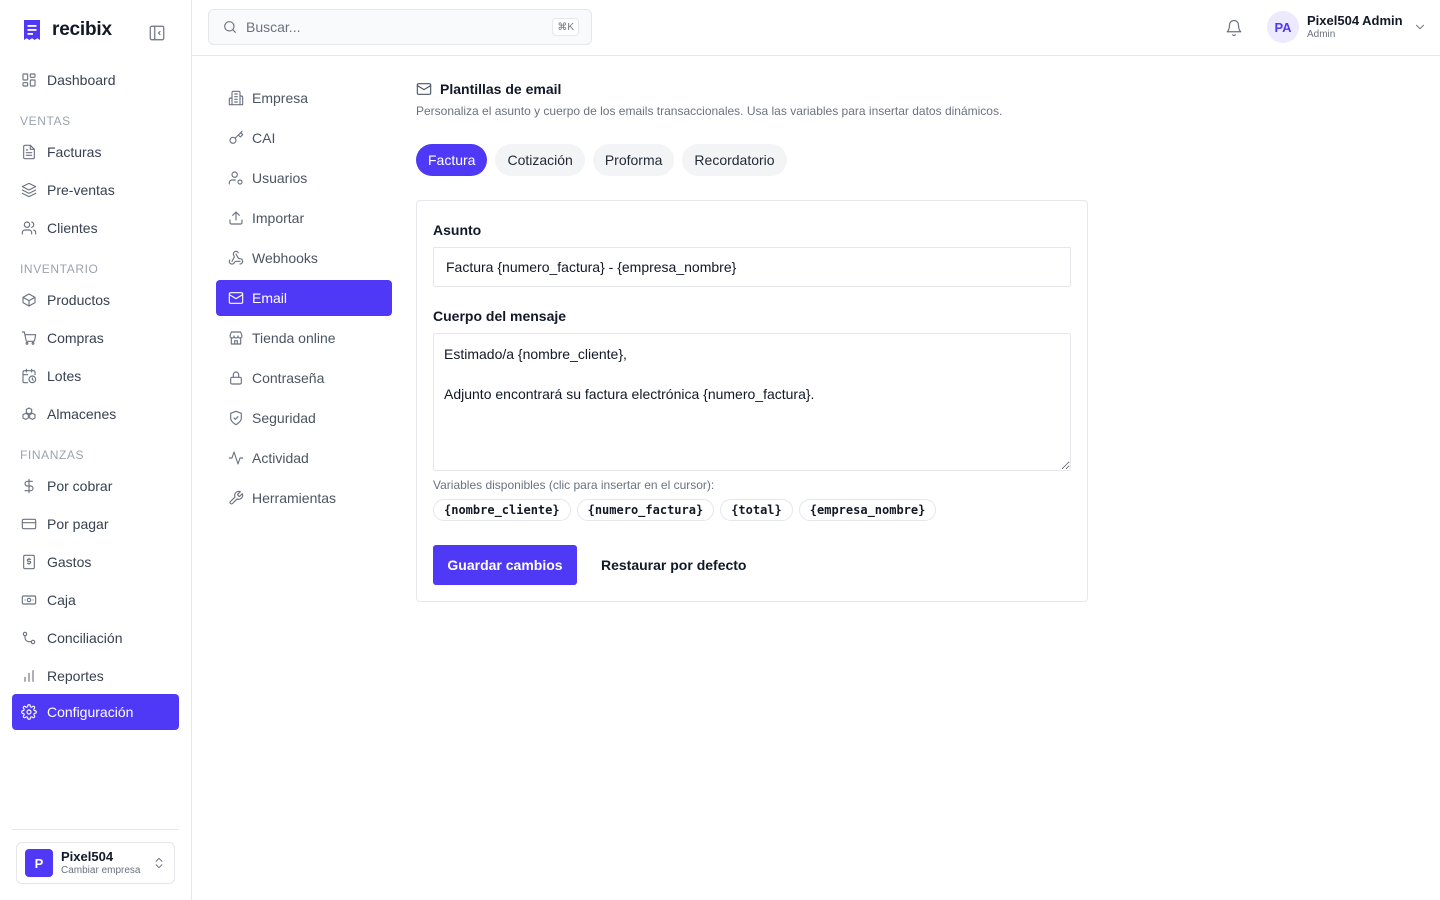 The width and height of the screenshot is (1440, 900). I want to click on sidebar-item-label: Productos, so click(79, 300).